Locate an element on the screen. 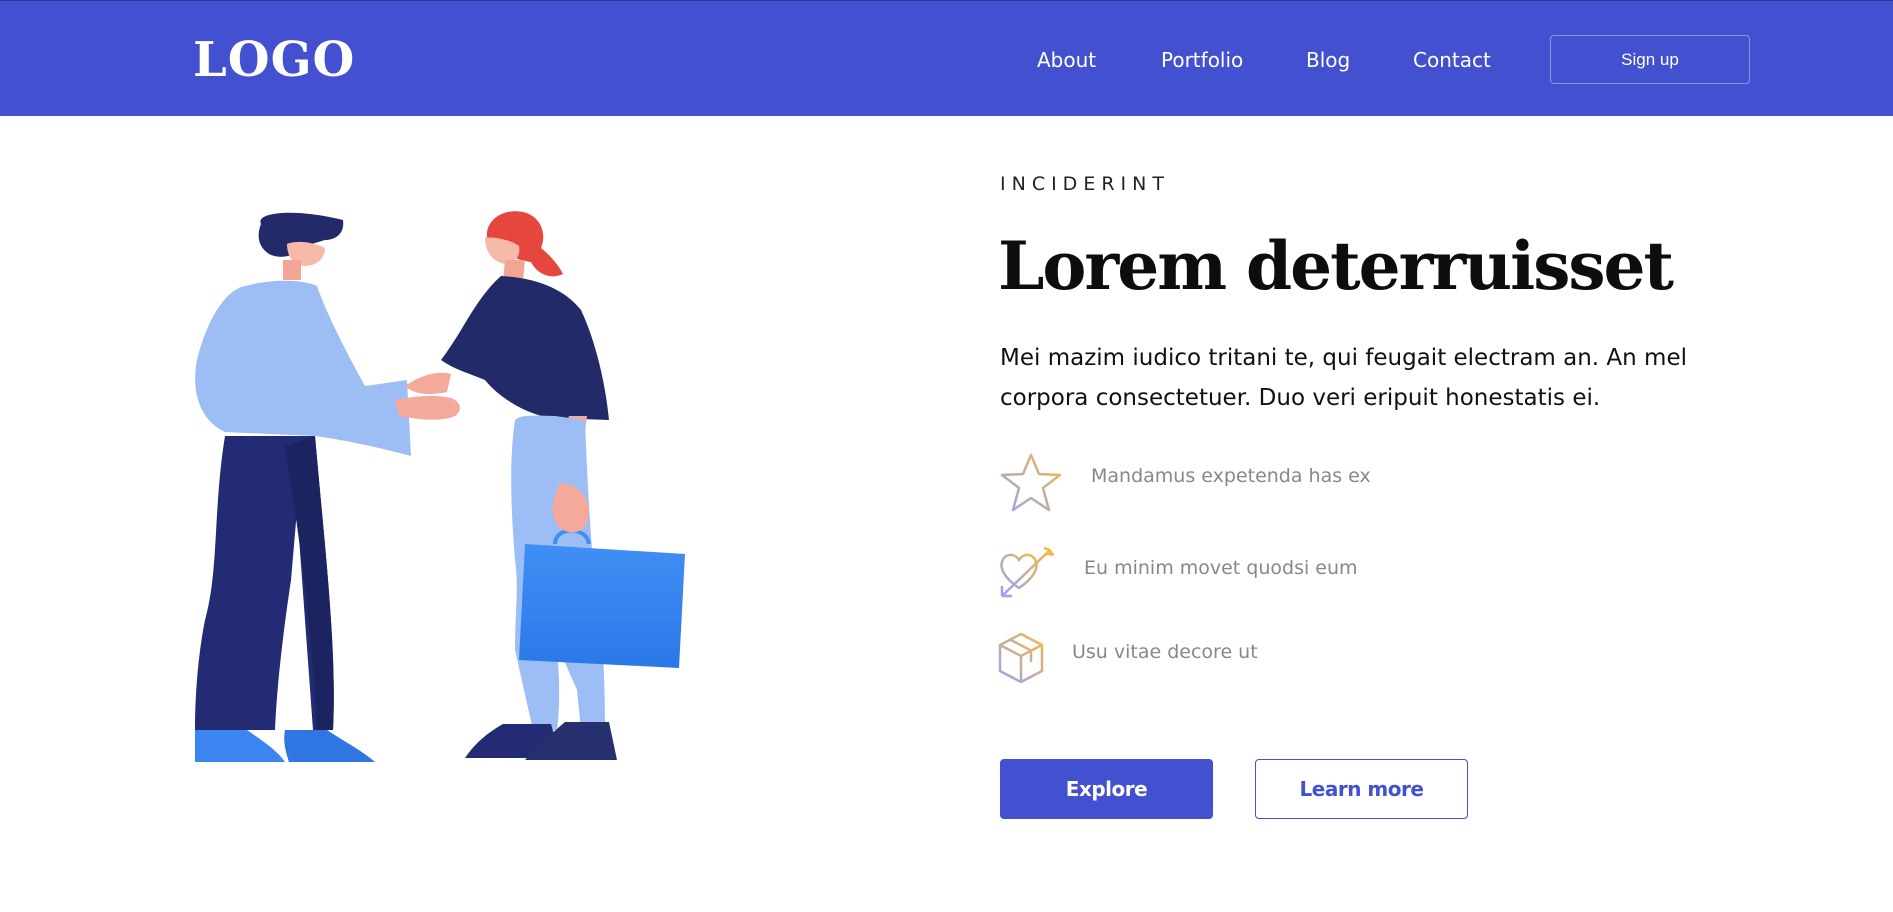 The image size is (1893, 912). woman-figure is located at coordinates (545, 485).